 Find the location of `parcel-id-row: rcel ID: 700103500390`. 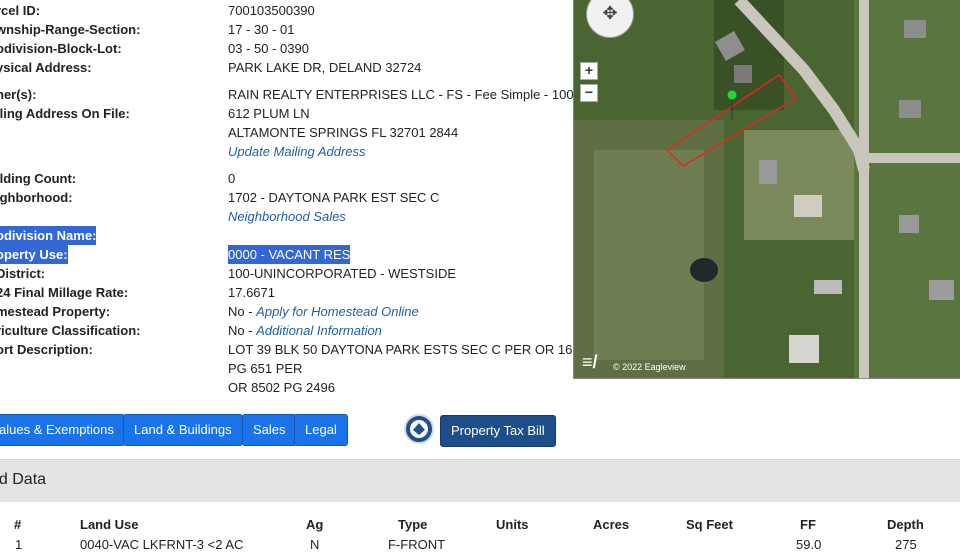

parcel-id-row: rcel ID: 700103500390 is located at coordinates (285, 10).